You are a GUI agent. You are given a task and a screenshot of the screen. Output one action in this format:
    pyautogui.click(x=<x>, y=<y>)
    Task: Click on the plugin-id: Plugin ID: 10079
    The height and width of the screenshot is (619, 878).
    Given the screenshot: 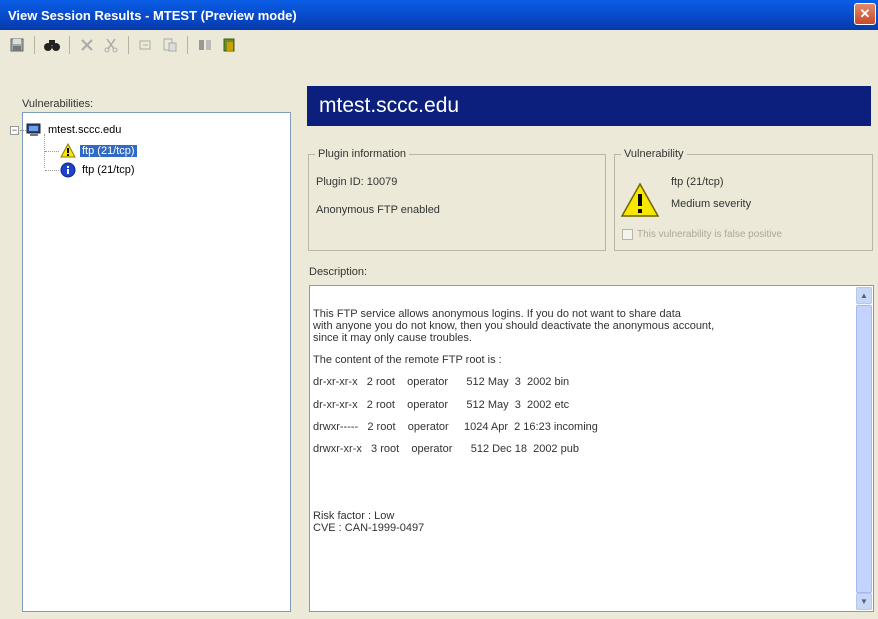 What is the action you would take?
    pyautogui.click(x=357, y=182)
    